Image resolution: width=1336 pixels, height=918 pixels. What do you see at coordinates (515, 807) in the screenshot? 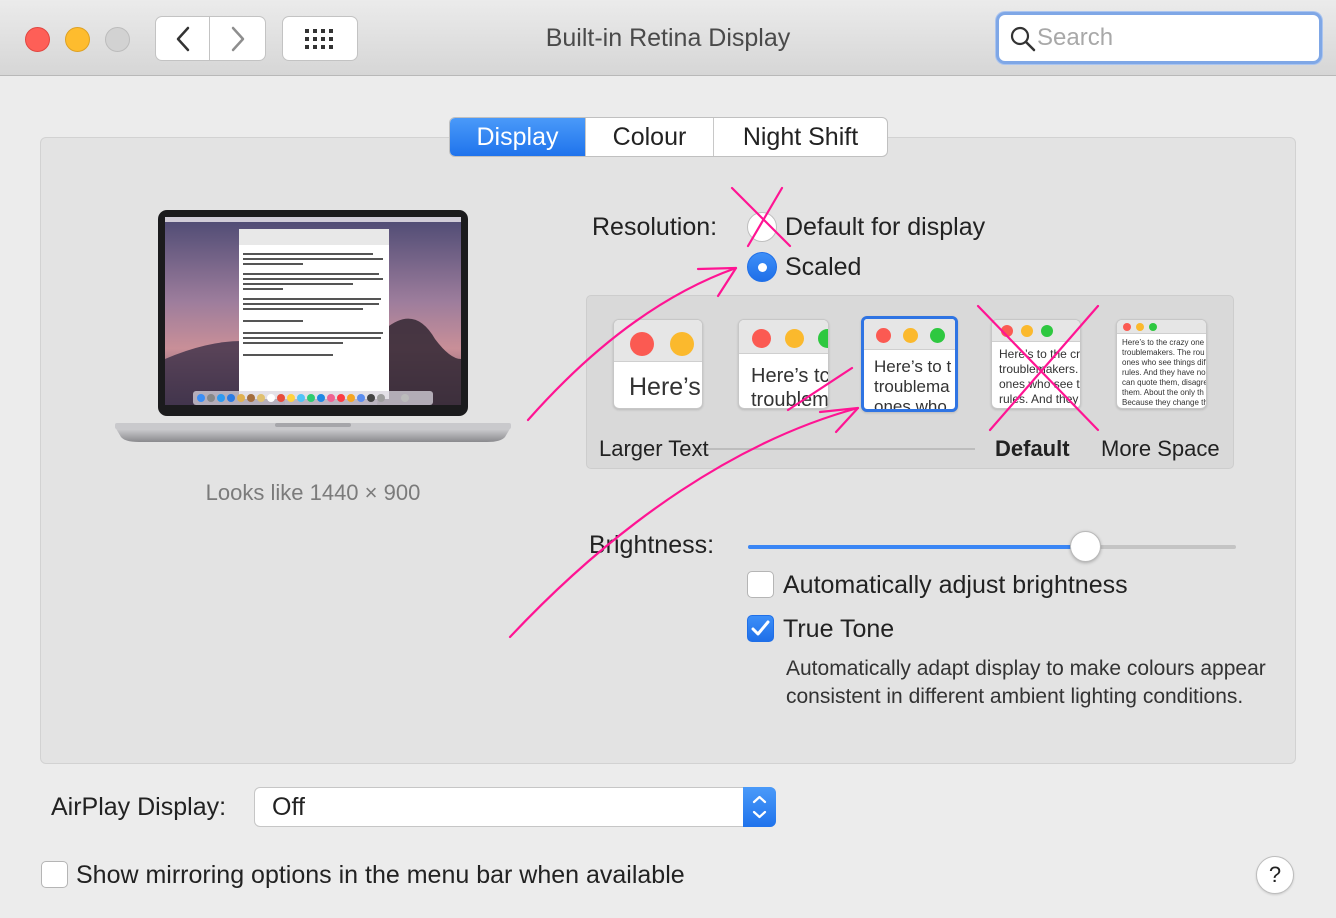
I see `airplay-display-select: Off` at bounding box center [515, 807].